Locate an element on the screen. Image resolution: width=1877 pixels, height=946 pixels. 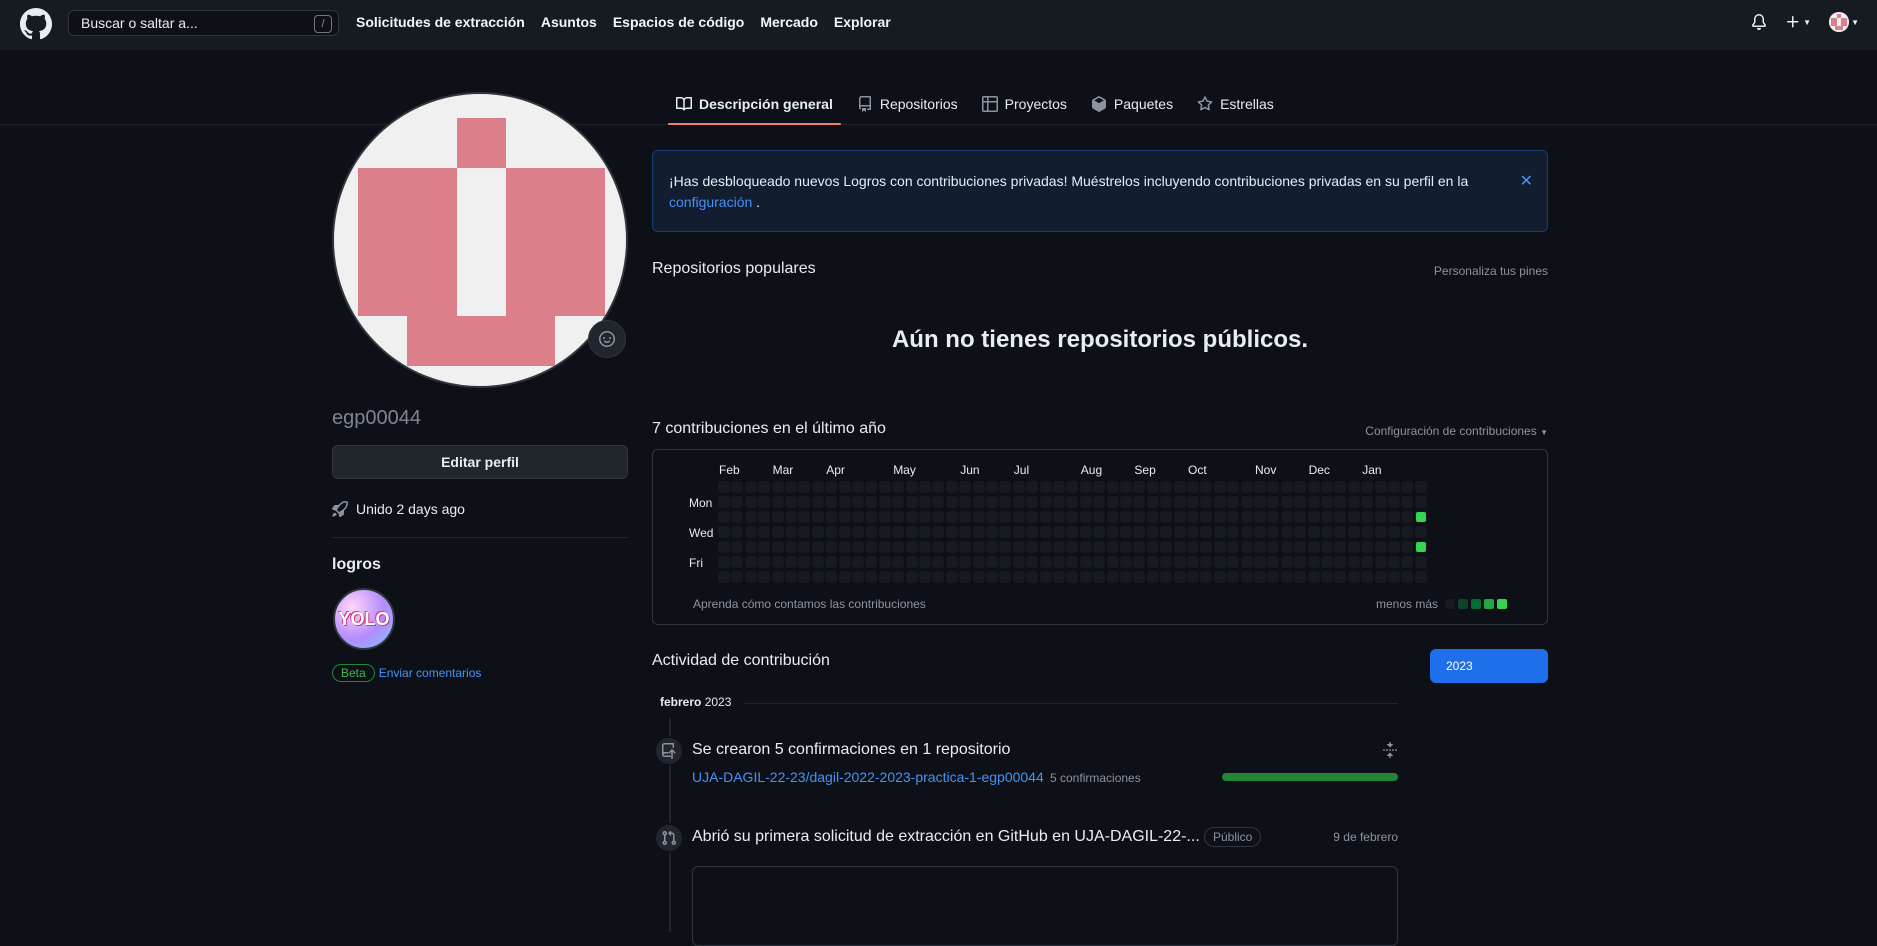
tab-packages: Paquetes is located at coordinates (1132, 107).